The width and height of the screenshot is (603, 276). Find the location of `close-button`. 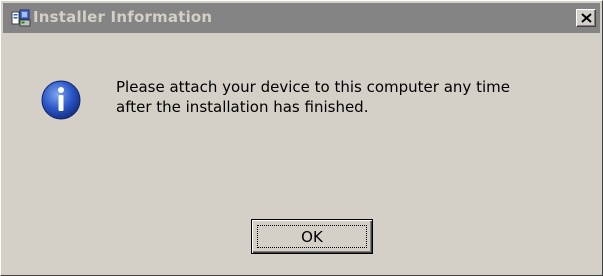

close-button is located at coordinates (586, 18).